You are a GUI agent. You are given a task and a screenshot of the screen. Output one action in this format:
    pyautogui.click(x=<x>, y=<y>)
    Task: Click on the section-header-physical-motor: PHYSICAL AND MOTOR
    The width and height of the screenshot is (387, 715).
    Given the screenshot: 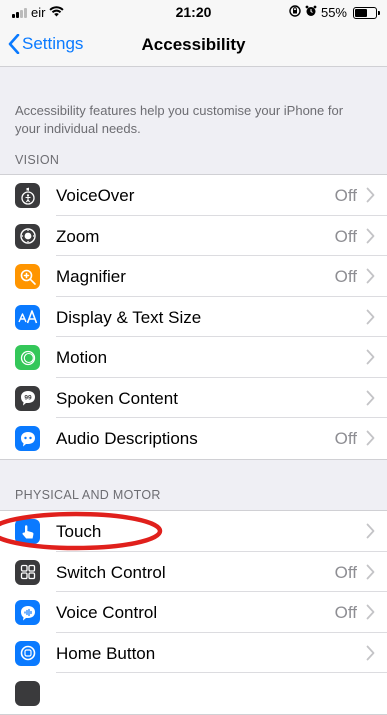 What is the action you would take?
    pyautogui.click(x=88, y=495)
    